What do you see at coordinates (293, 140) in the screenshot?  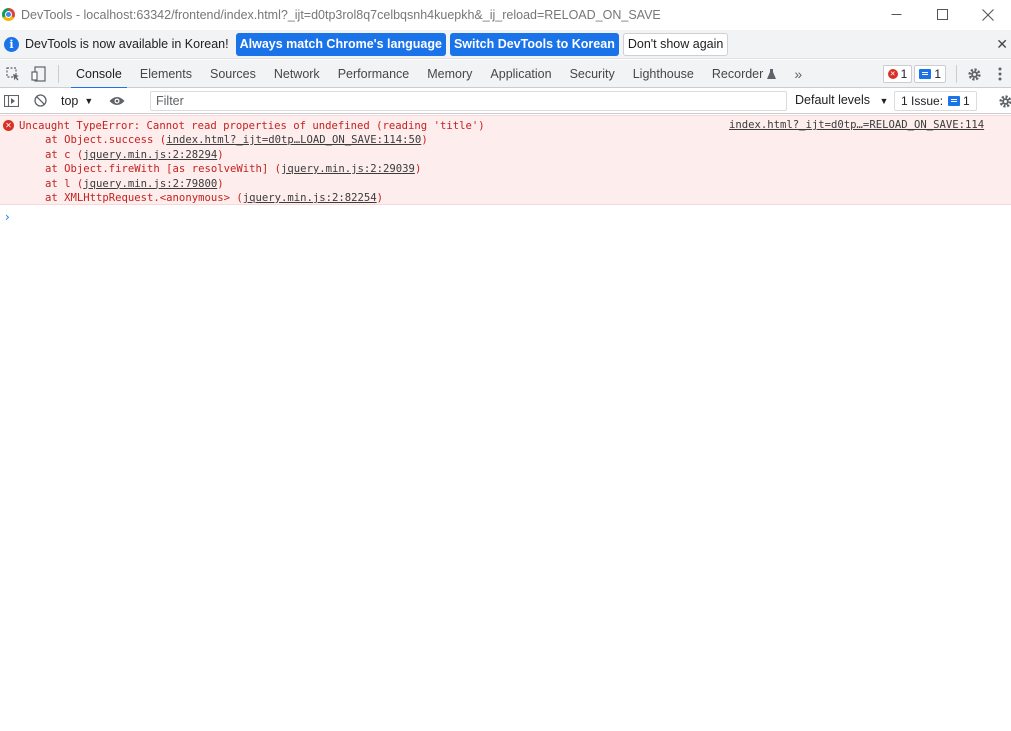 I see `stack-frame-link: index.html?_ijt=d0tp…LOAD_ON_SAVE:114:50` at bounding box center [293, 140].